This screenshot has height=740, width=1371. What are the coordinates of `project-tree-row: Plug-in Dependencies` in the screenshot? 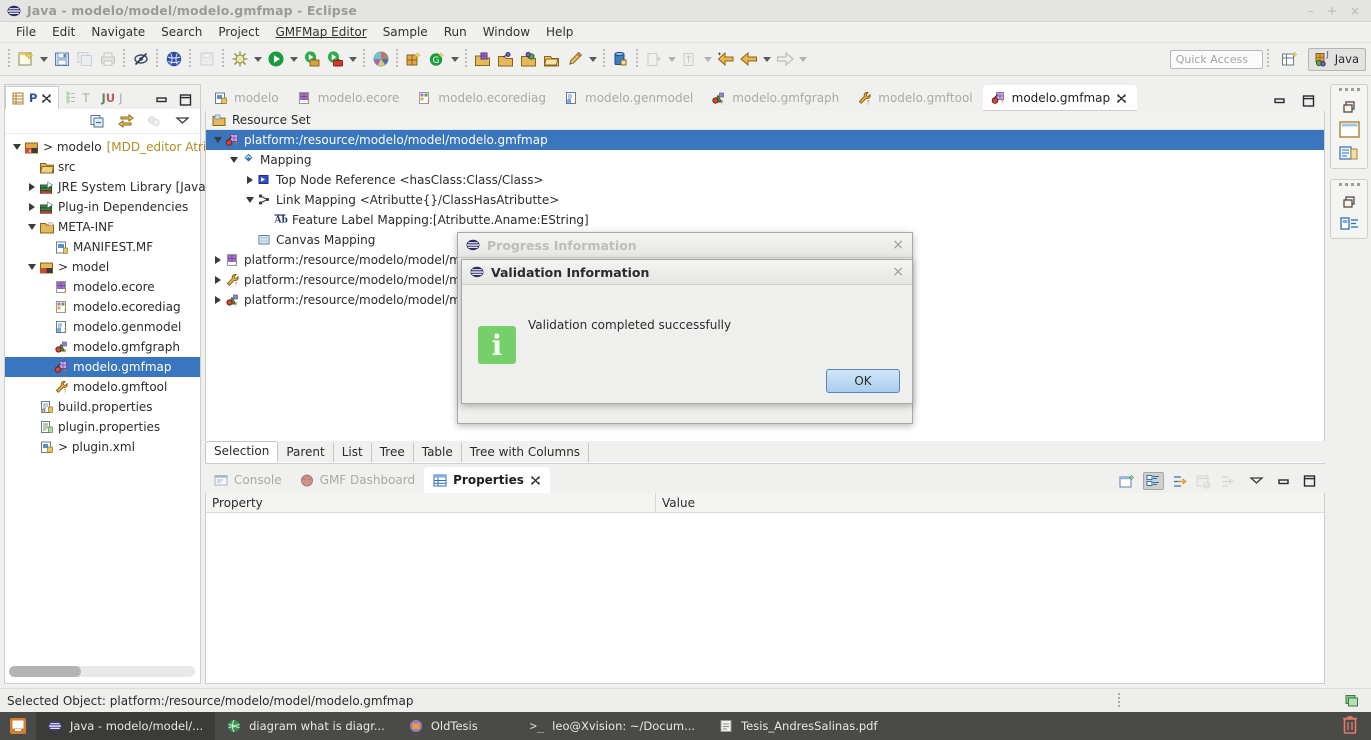 It's located at (102, 207).